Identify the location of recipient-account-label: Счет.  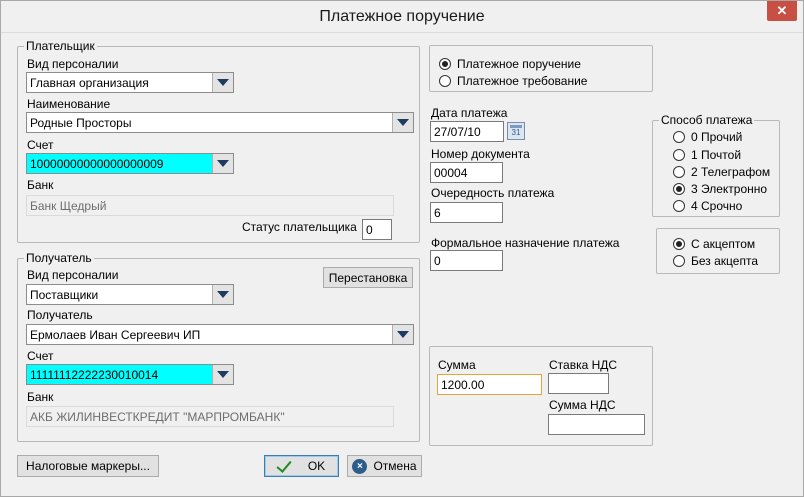
(40, 356).